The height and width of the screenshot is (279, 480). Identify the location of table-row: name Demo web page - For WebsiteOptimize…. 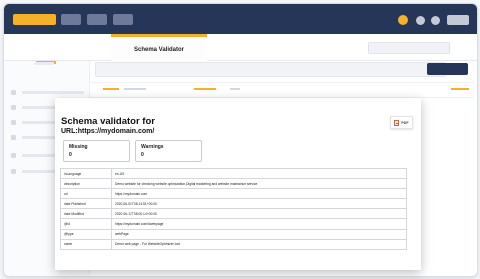
(233, 244).